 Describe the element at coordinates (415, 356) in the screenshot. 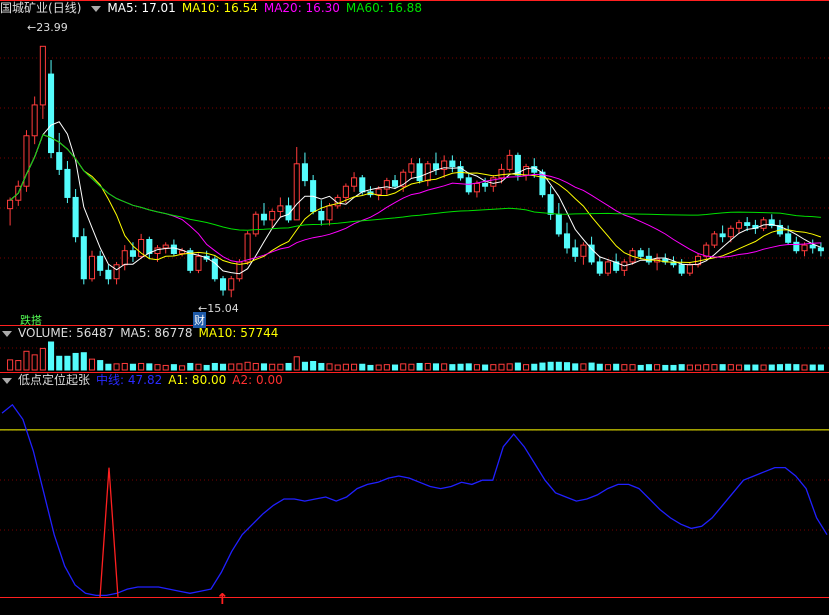

I see `volume-bars` at that location.